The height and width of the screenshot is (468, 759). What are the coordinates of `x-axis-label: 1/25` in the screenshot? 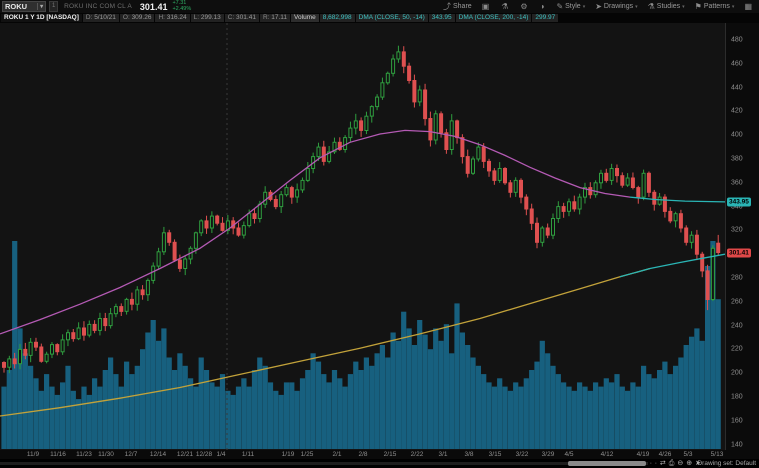 It's located at (307, 454).